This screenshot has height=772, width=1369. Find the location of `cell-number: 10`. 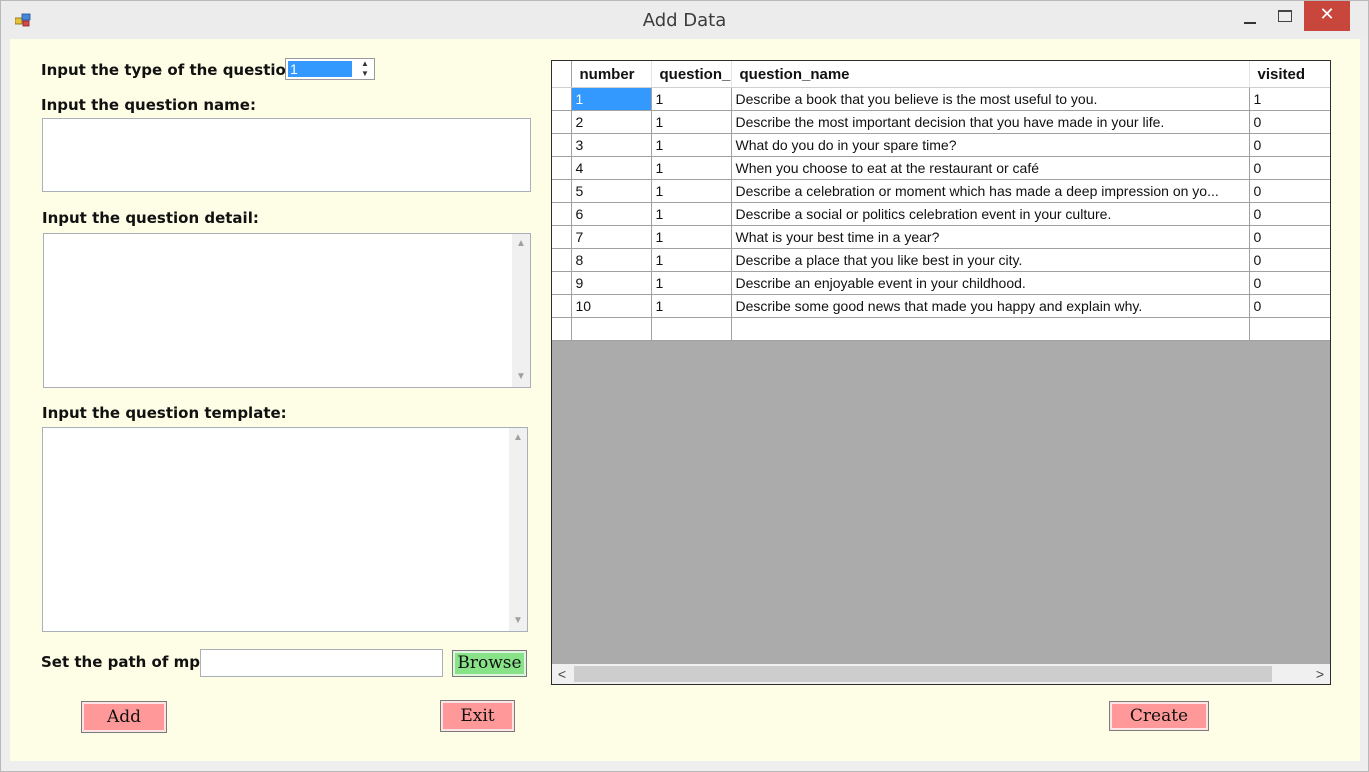

cell-number: 10 is located at coordinates (611, 306).